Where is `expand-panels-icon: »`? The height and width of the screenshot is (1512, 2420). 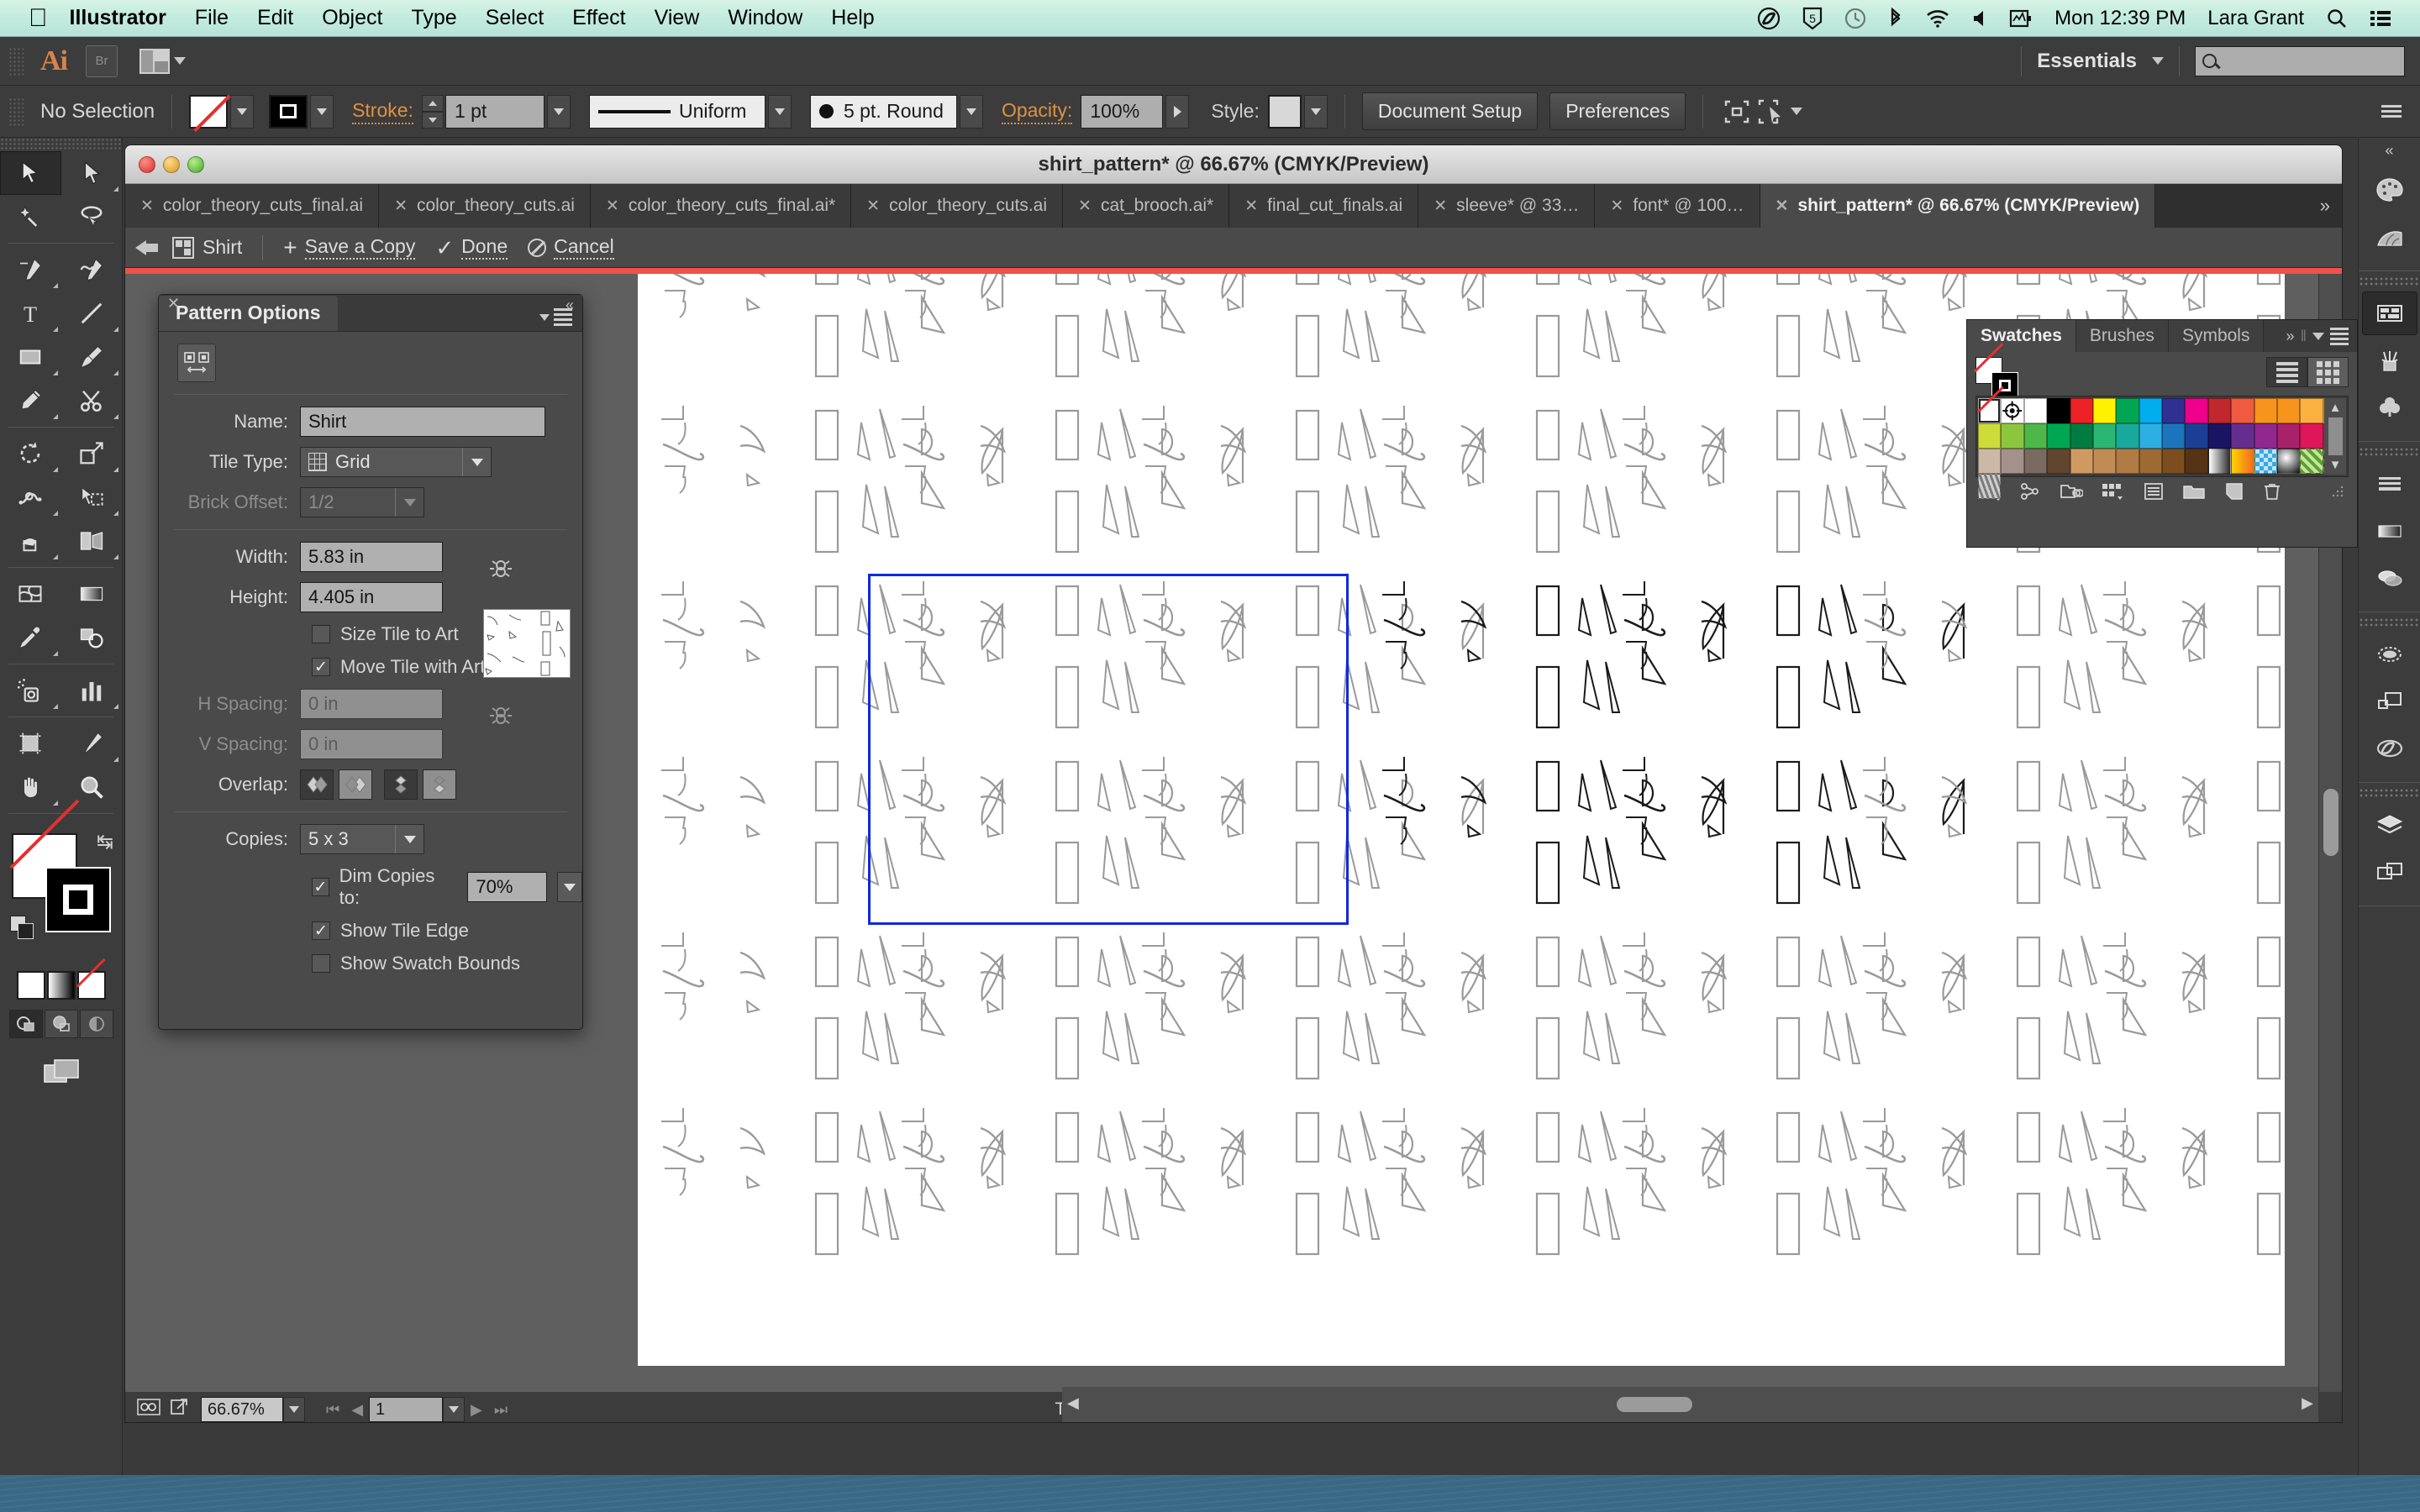
expand-panels-icon: » is located at coordinates (2290, 336).